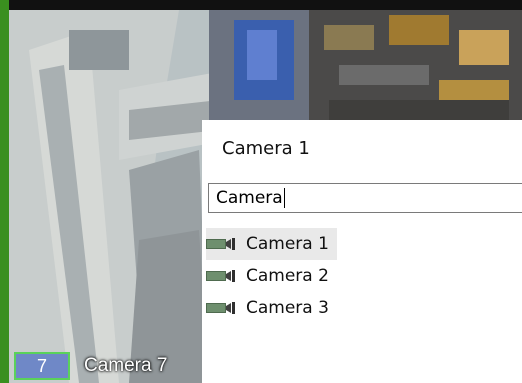 The height and width of the screenshot is (383, 522). I want to click on camera-results-list: Camera 1 Camera 2 Camera 3, so click(271, 276).